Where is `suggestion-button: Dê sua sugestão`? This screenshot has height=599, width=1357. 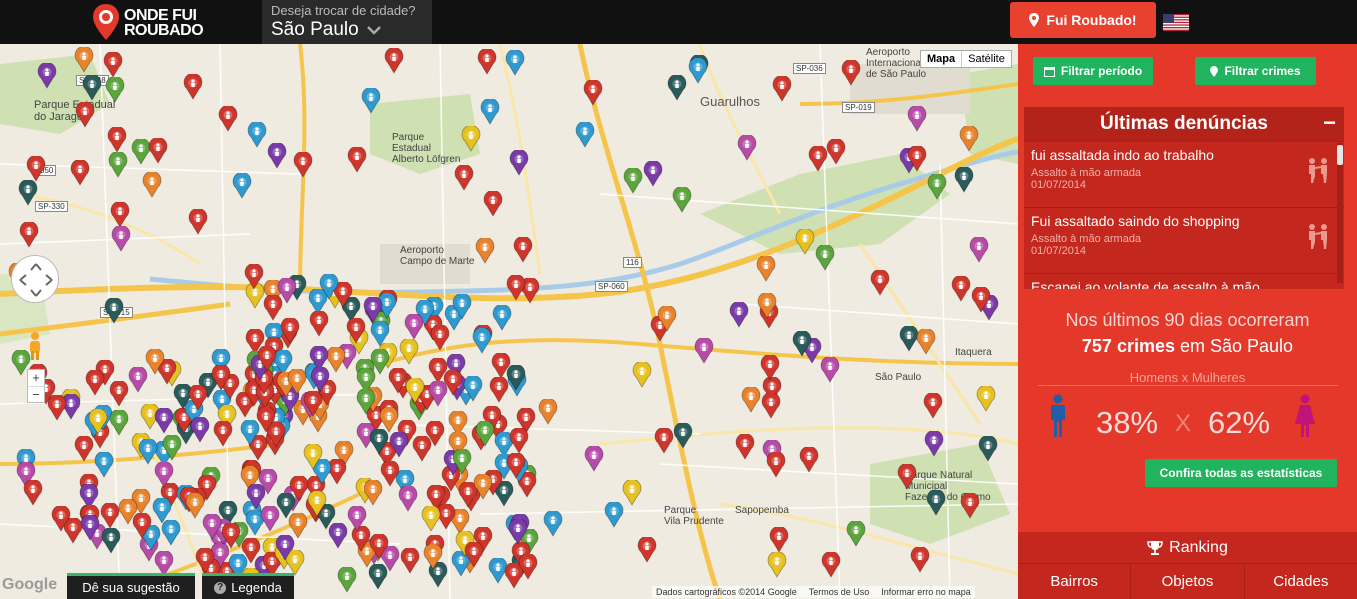 suggestion-button: Dê sua sugestão is located at coordinates (131, 586).